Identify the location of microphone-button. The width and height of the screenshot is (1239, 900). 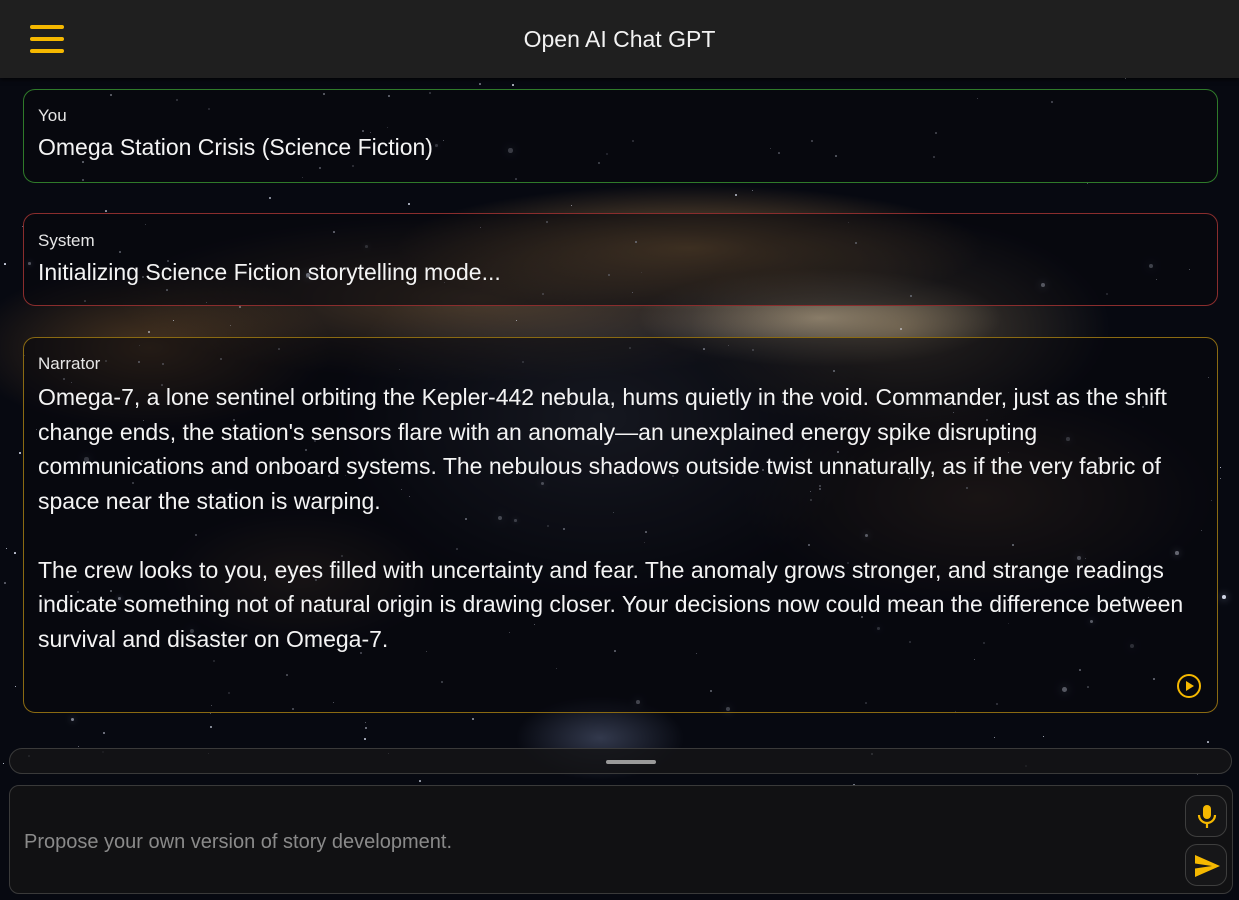
(1206, 816).